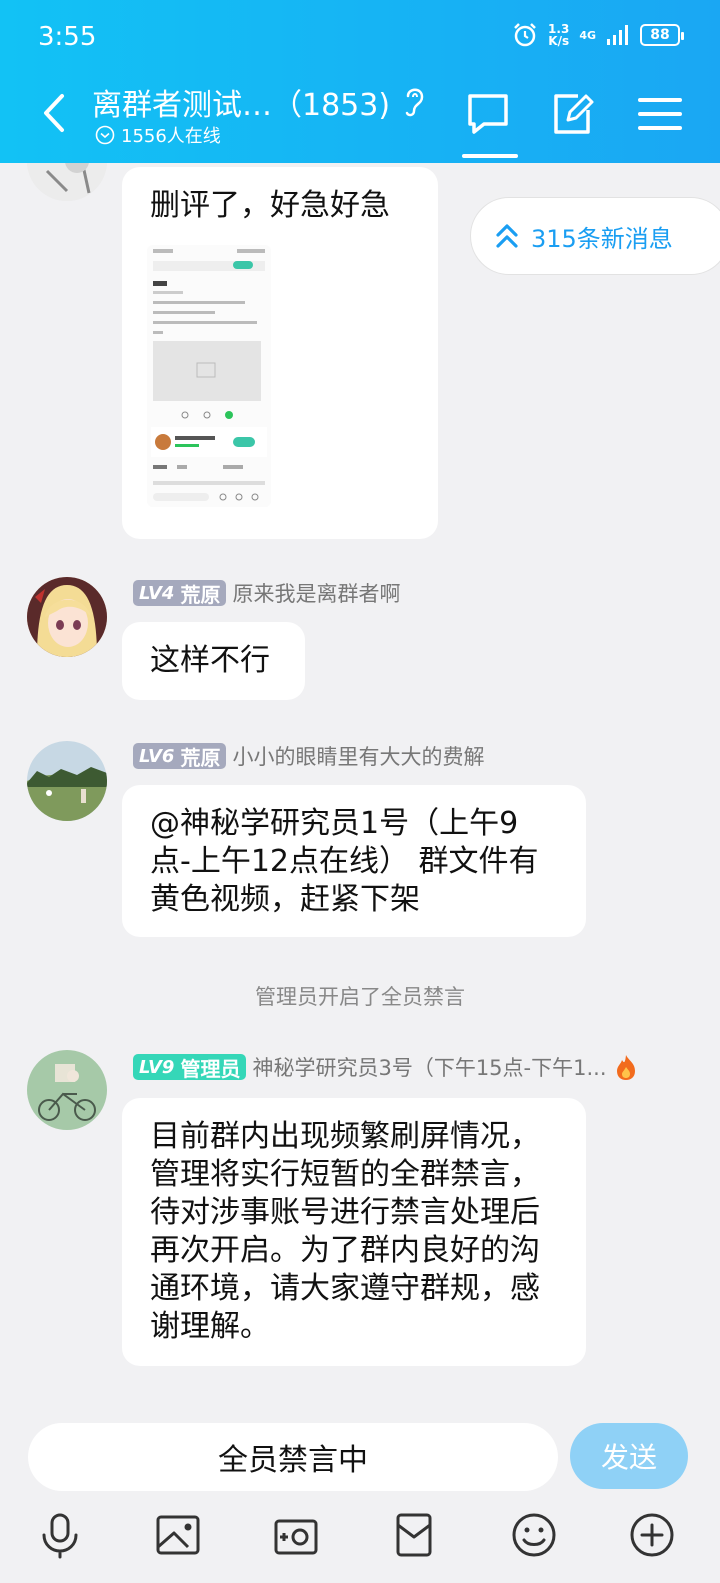 This screenshot has height=1583, width=720. I want to click on message-text: 这样不行, so click(210, 660).